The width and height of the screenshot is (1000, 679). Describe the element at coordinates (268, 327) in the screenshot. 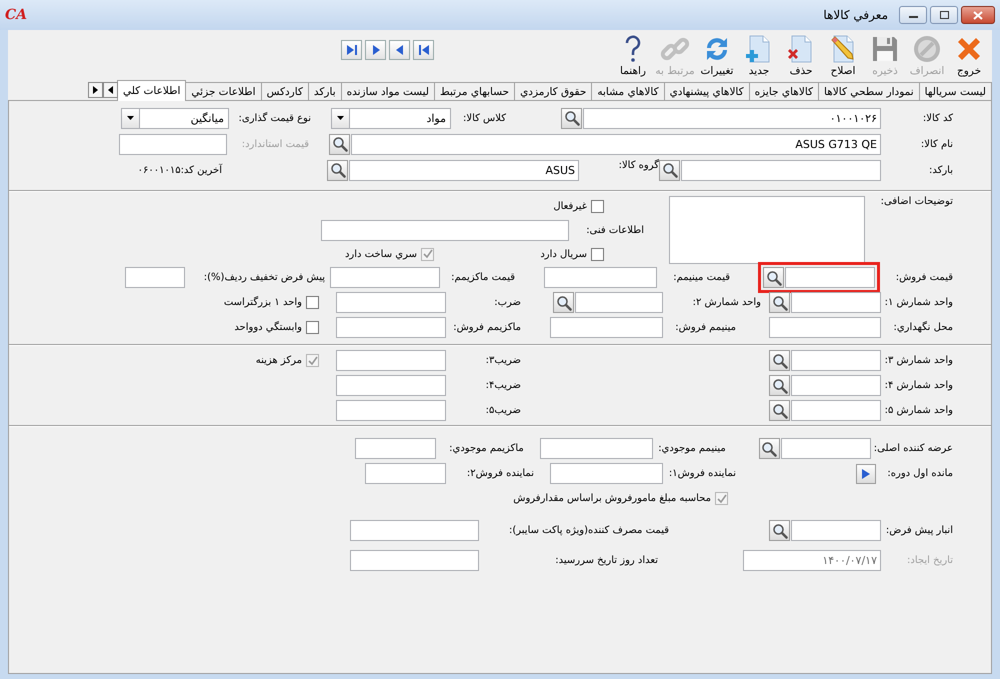

I see `checkbox-label: وابستگي دوواحد` at that location.